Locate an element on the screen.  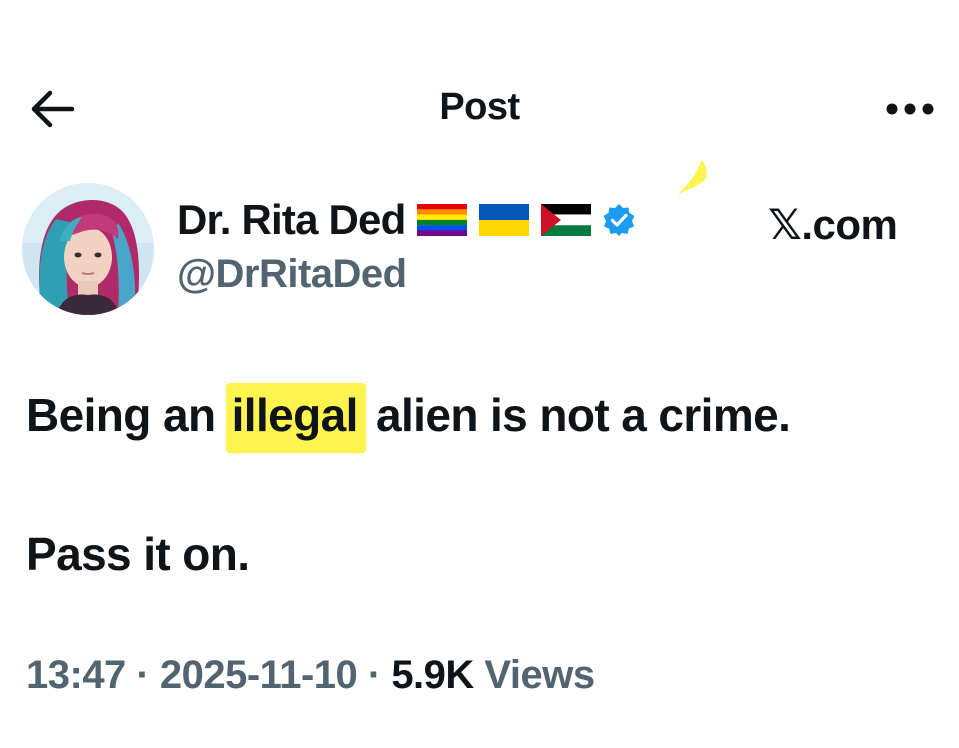
avatar is located at coordinates (88, 249).